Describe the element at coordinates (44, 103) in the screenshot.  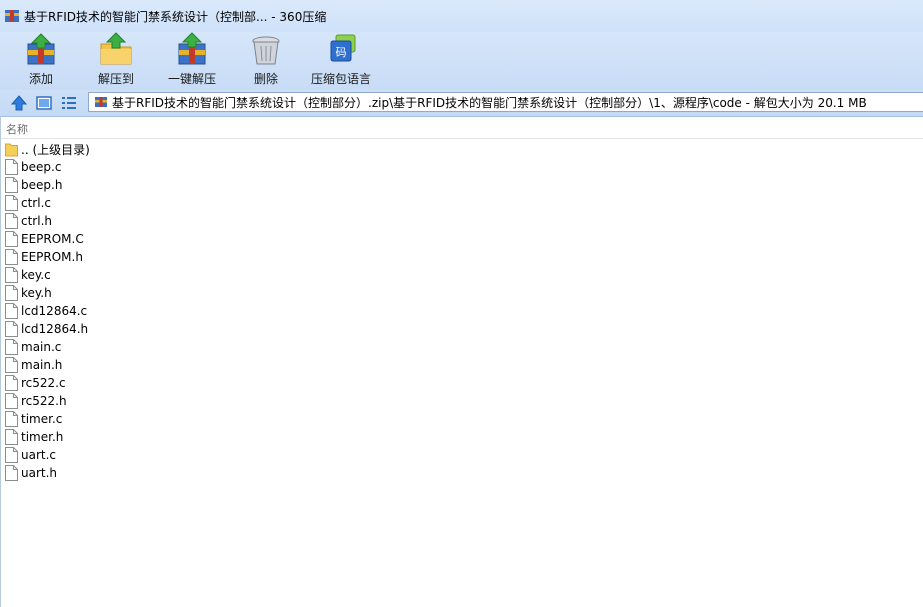
I see `thumbnail-view-icon` at that location.